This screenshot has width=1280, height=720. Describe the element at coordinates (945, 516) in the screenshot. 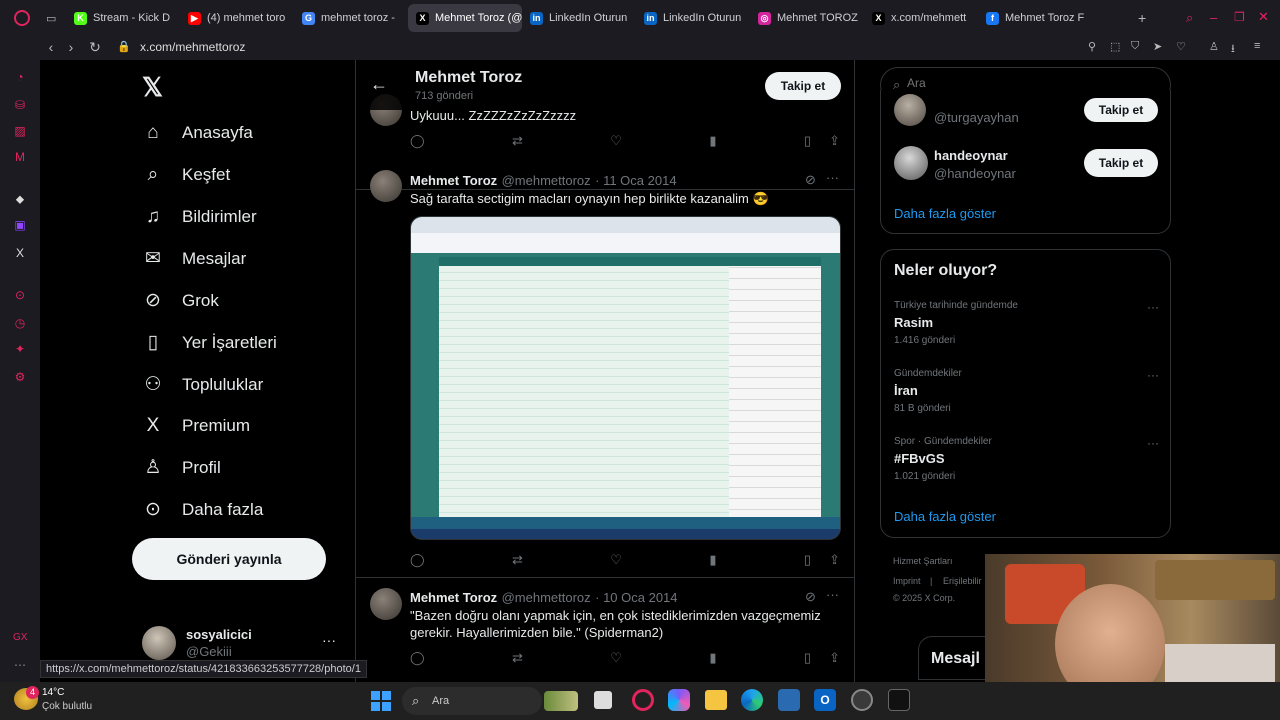

I see `trends-show-more-link: Daha fazla göster` at that location.